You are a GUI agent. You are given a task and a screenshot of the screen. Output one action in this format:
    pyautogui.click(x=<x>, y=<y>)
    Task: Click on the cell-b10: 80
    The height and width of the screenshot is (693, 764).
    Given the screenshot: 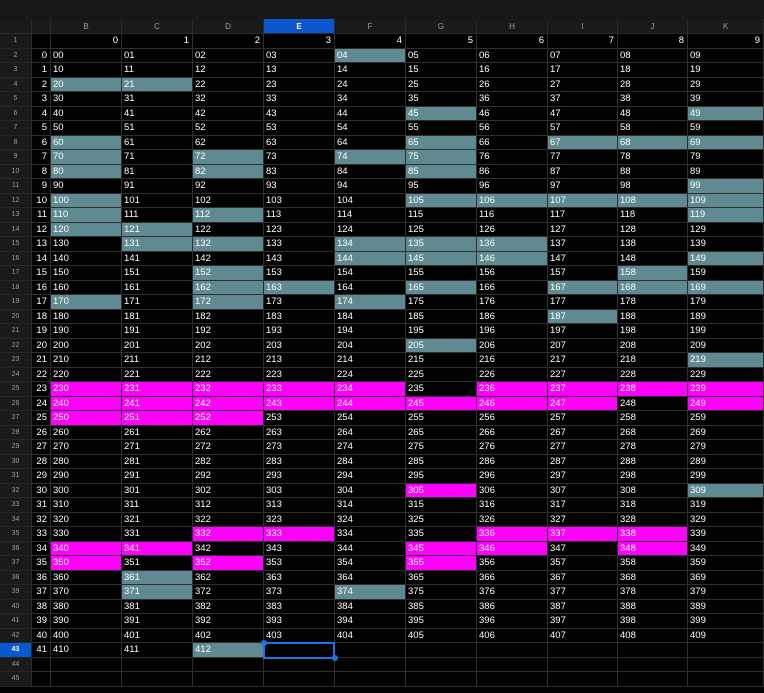 What is the action you would take?
    pyautogui.click(x=86, y=171)
    